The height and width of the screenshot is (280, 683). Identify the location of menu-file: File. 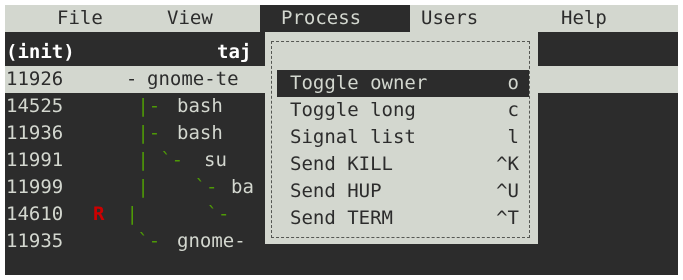
(80, 18).